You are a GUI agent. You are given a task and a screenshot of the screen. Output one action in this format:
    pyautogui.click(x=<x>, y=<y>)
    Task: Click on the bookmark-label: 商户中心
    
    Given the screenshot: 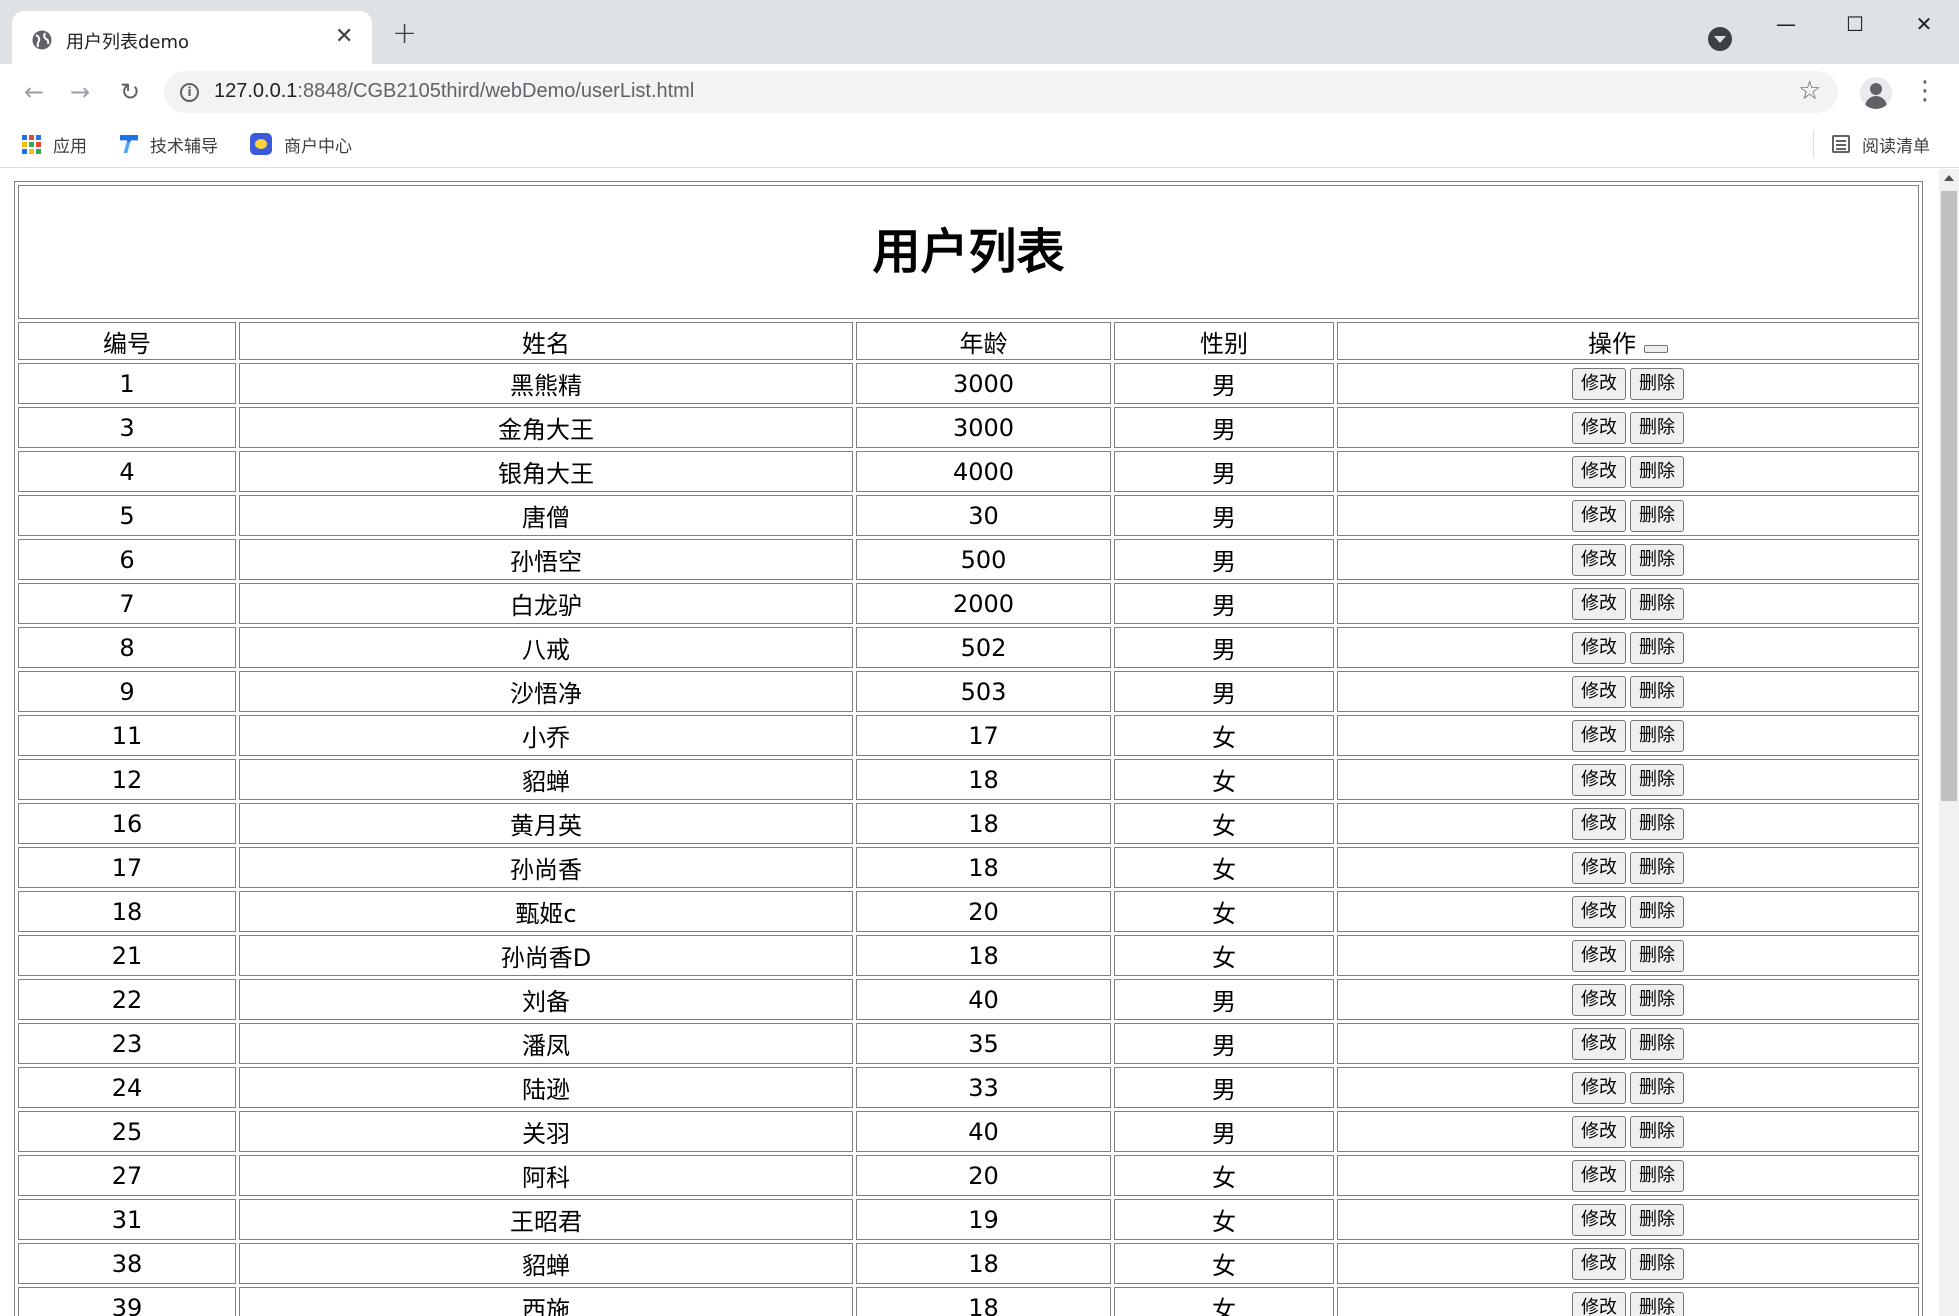 What is the action you would take?
    pyautogui.click(x=318, y=146)
    